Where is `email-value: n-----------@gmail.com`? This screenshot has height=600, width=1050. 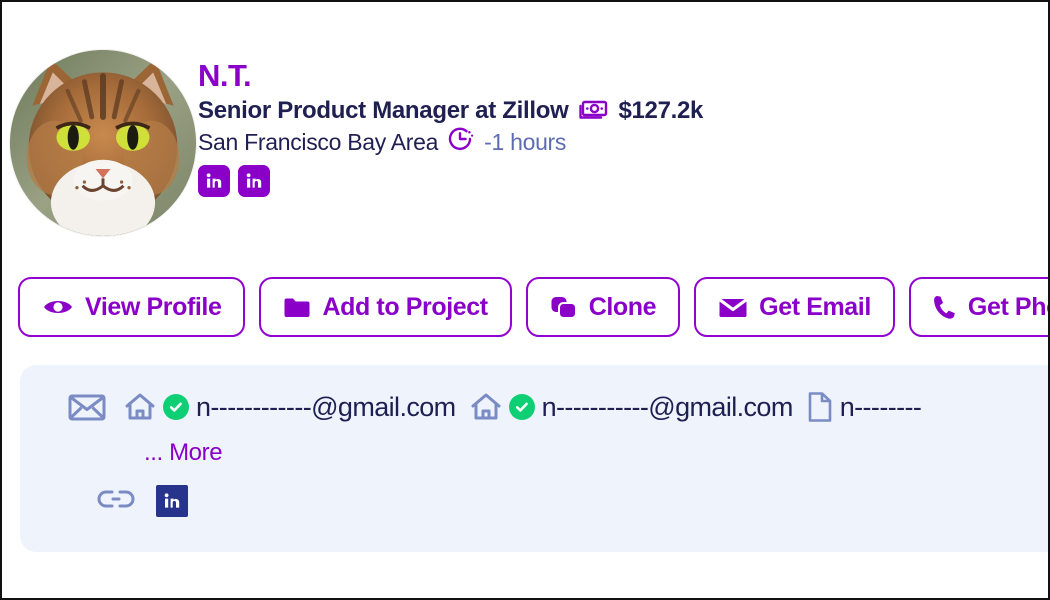 email-value: n-----------@gmail.com is located at coordinates (667, 406).